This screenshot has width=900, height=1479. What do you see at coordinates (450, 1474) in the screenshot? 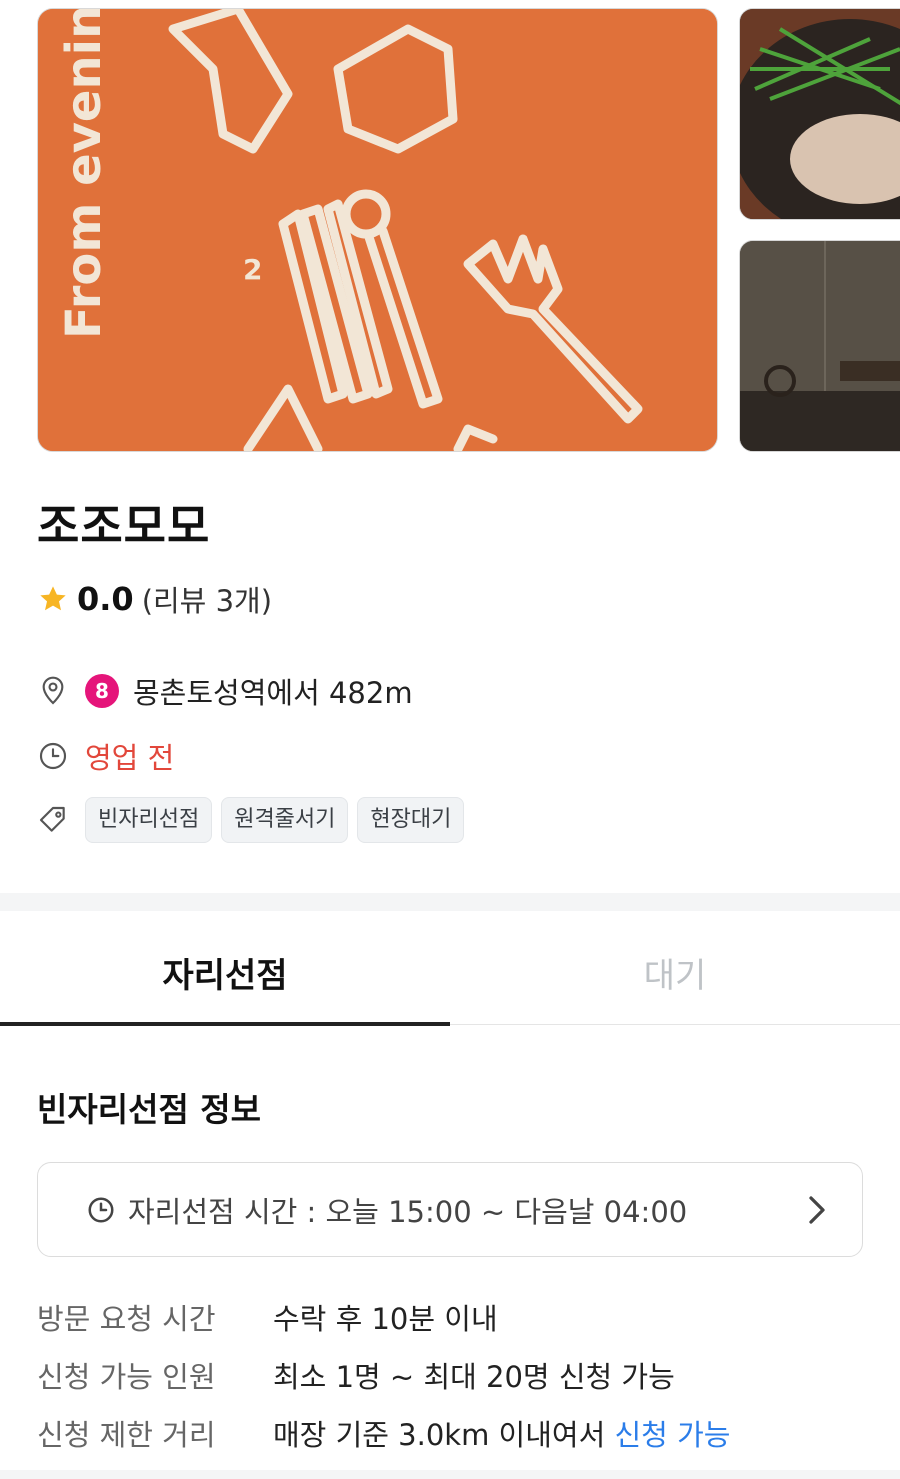
I see `bottom-divider` at bounding box center [450, 1474].